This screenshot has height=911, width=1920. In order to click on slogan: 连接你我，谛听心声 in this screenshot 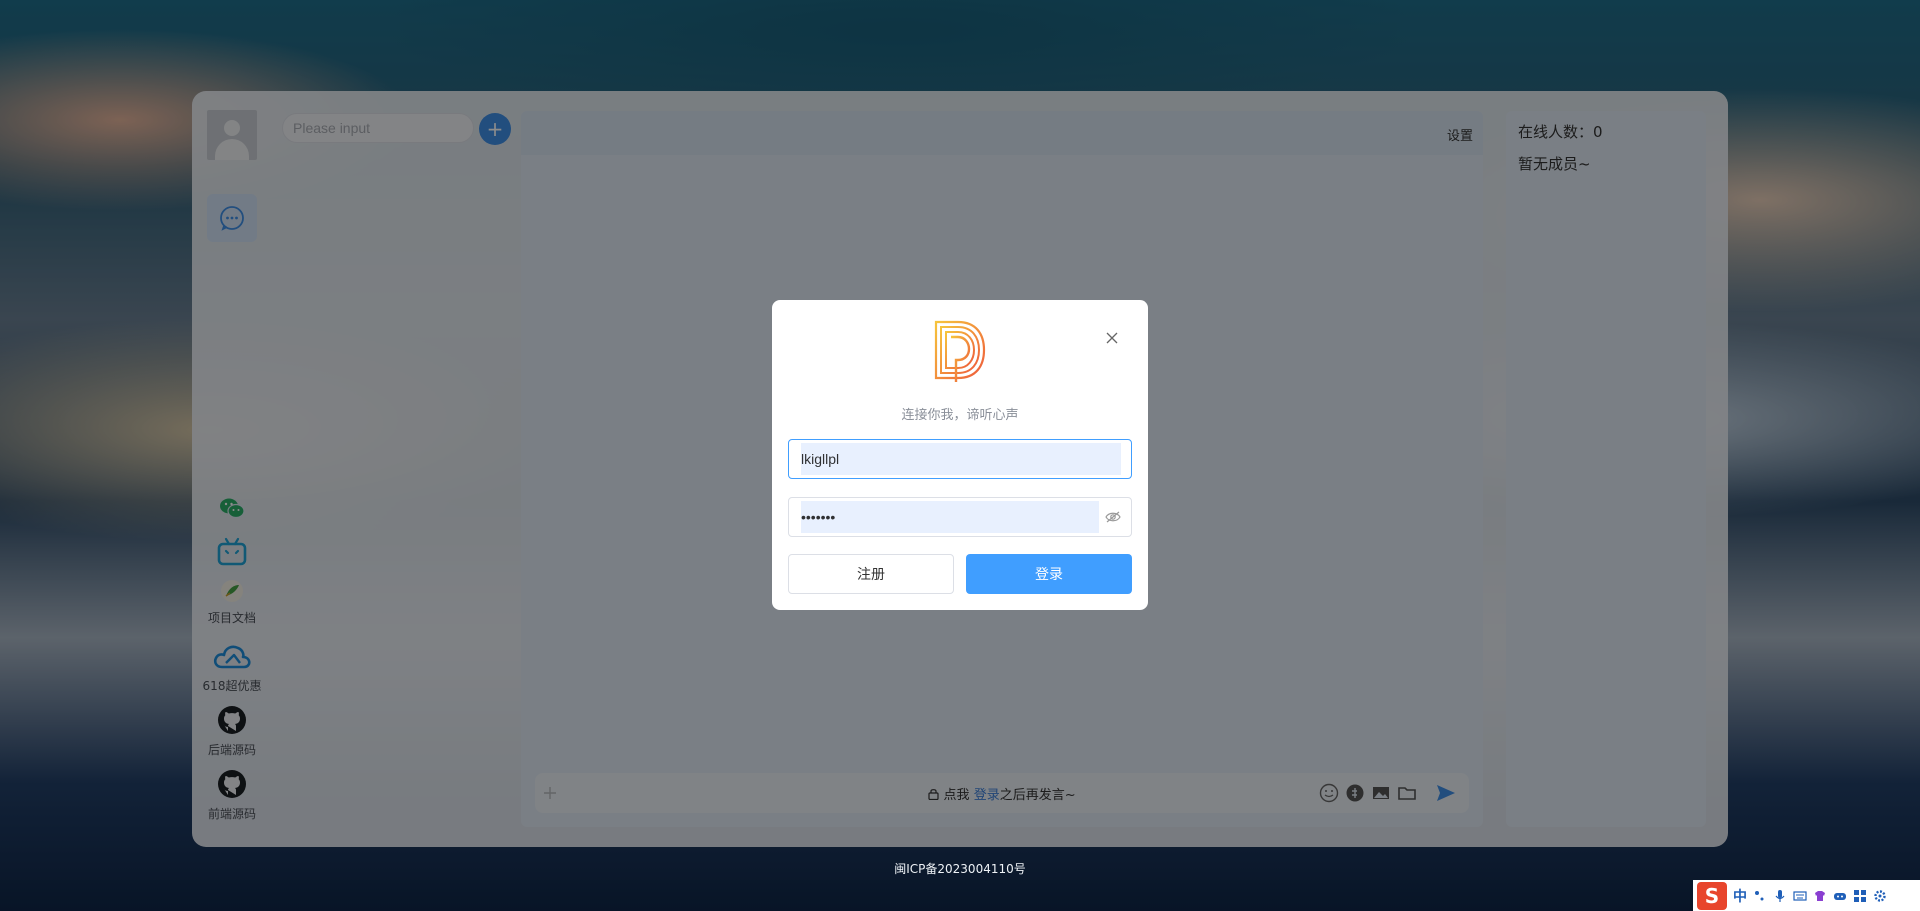, I will do `click(960, 415)`.